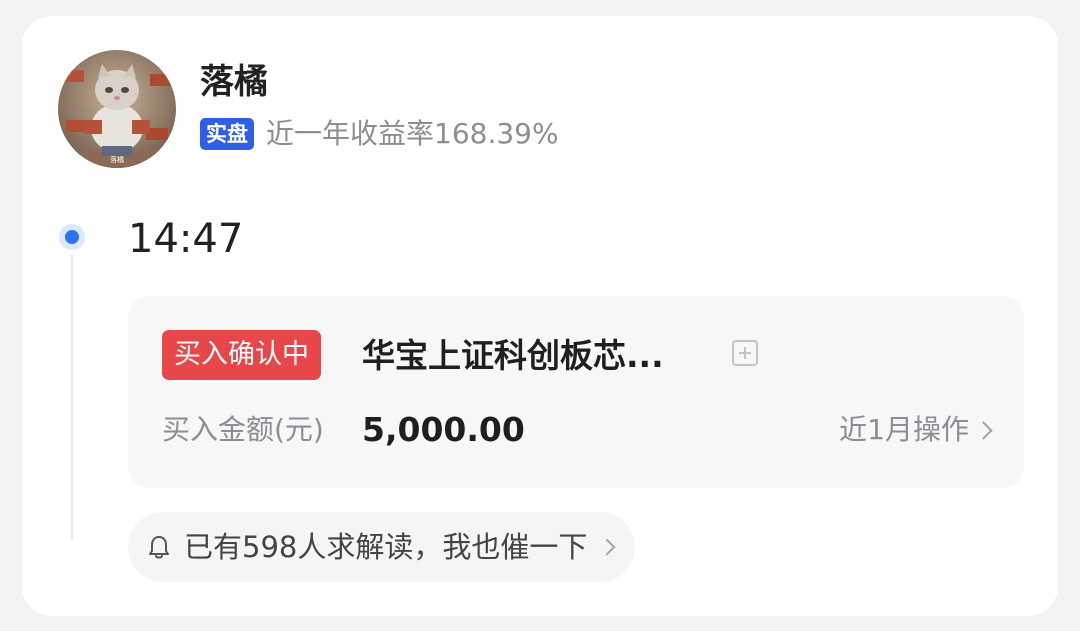 The height and width of the screenshot is (631, 1080). Describe the element at coordinates (243, 429) in the screenshot. I see `amount-label: 买入金额(元)` at that location.